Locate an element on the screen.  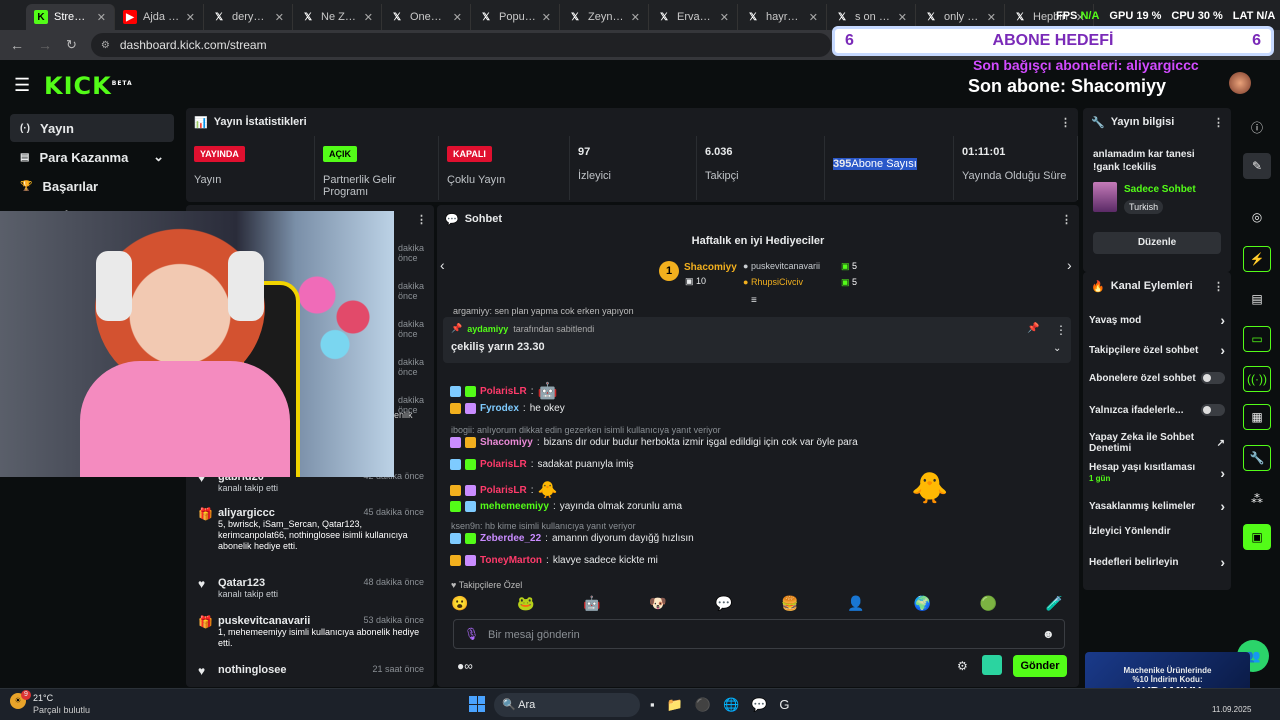
sidebar-item-2: 🏆 Başarılar is located at coordinates (92, 186).